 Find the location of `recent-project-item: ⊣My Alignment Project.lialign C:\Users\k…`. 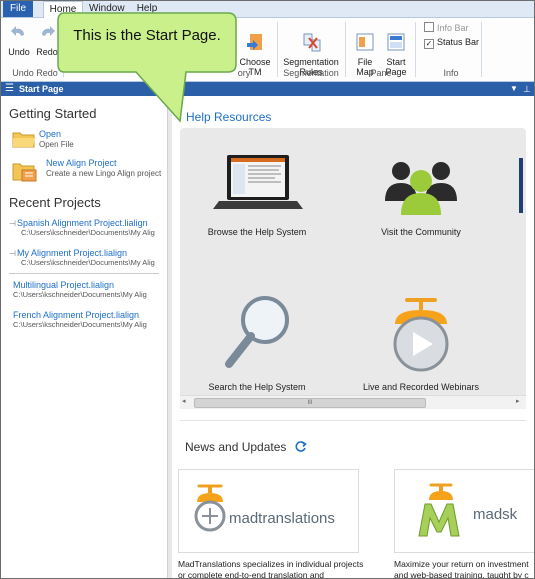

recent-project-item: ⊣My Alignment Project.lialign C:\Users\k… is located at coordinates (84, 257).